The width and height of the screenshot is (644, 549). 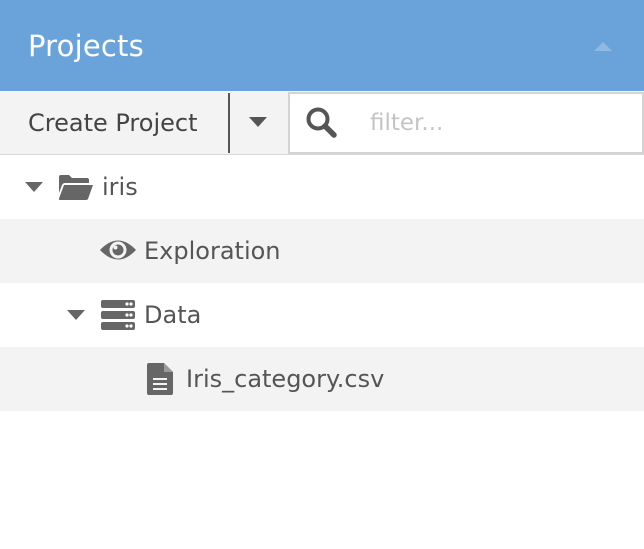 I want to click on folder-open-icon, so click(x=76, y=187).